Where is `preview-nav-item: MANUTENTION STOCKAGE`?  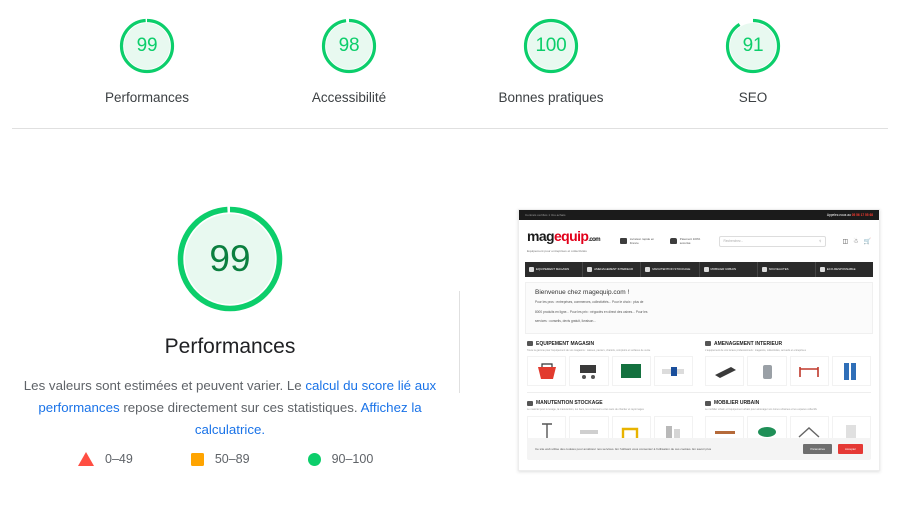
preview-nav-item: MANUTENTION STOCKAGE is located at coordinates (670, 269).